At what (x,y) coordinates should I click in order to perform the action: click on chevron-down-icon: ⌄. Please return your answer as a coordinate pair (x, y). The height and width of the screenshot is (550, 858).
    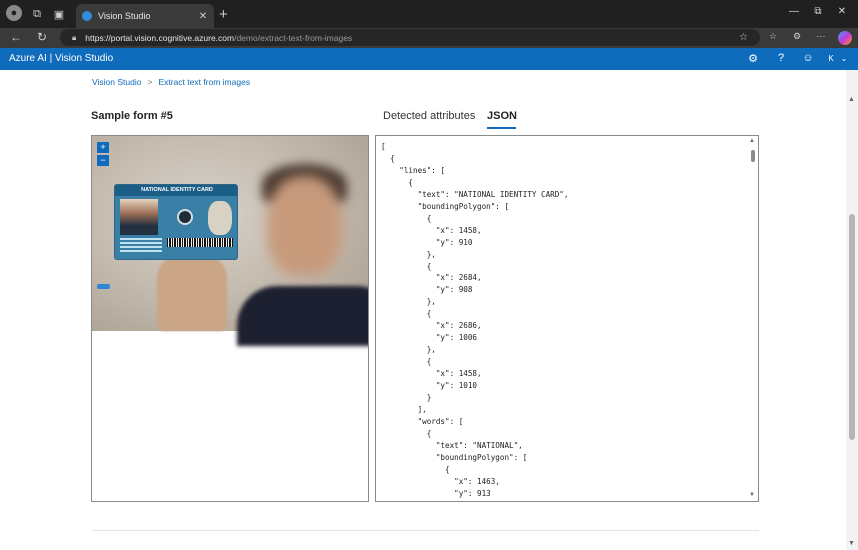
    Looking at the image, I should click on (844, 58).